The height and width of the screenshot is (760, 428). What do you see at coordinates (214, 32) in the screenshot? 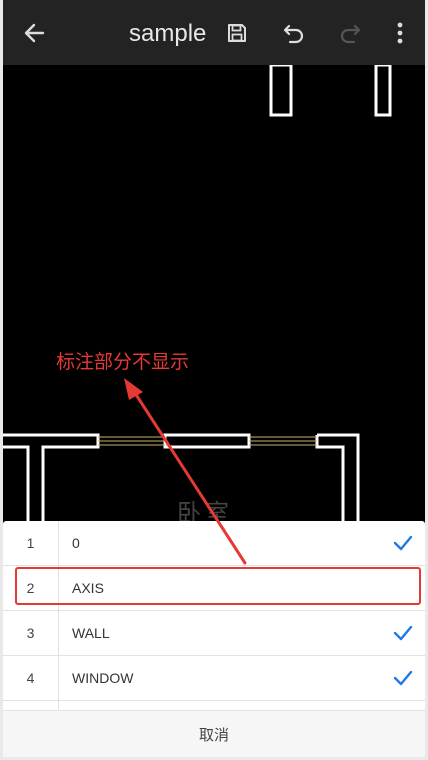
I see `top-toolbar: sample` at bounding box center [214, 32].